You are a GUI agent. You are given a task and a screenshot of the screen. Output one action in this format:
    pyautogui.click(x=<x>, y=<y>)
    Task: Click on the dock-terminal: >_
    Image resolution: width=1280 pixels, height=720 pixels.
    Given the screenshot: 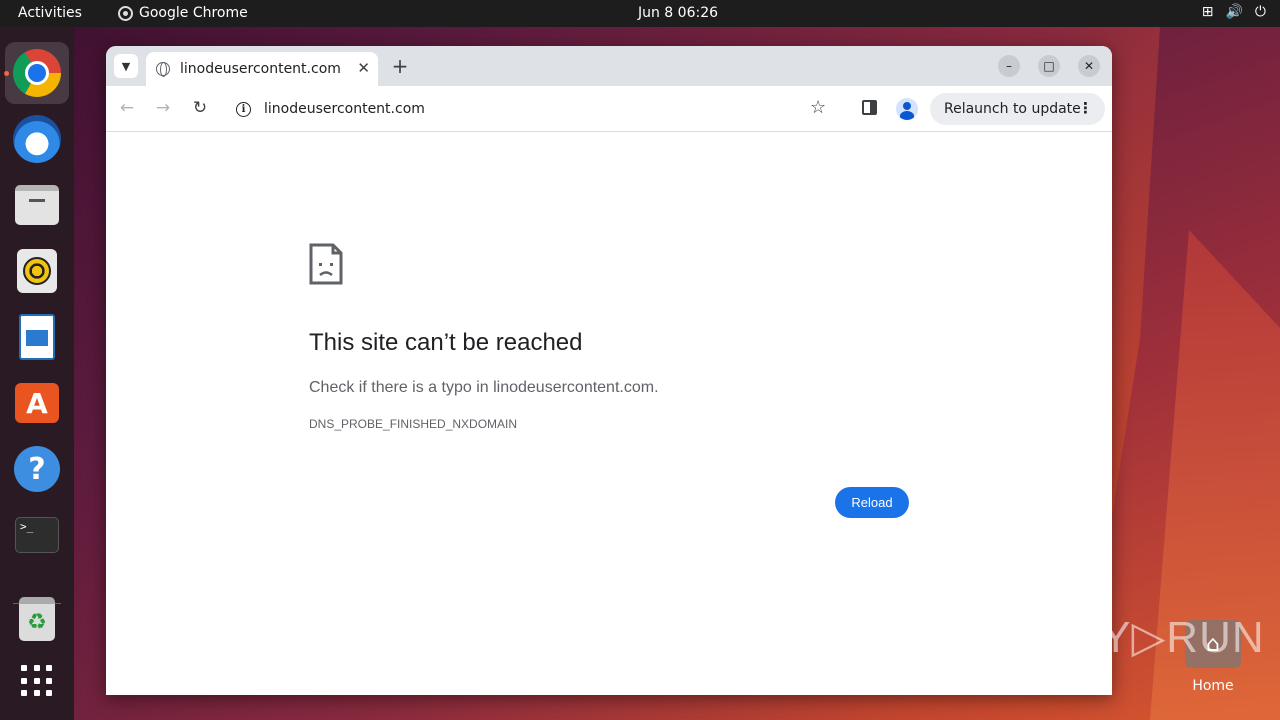 What is the action you would take?
    pyautogui.click(x=37, y=535)
    